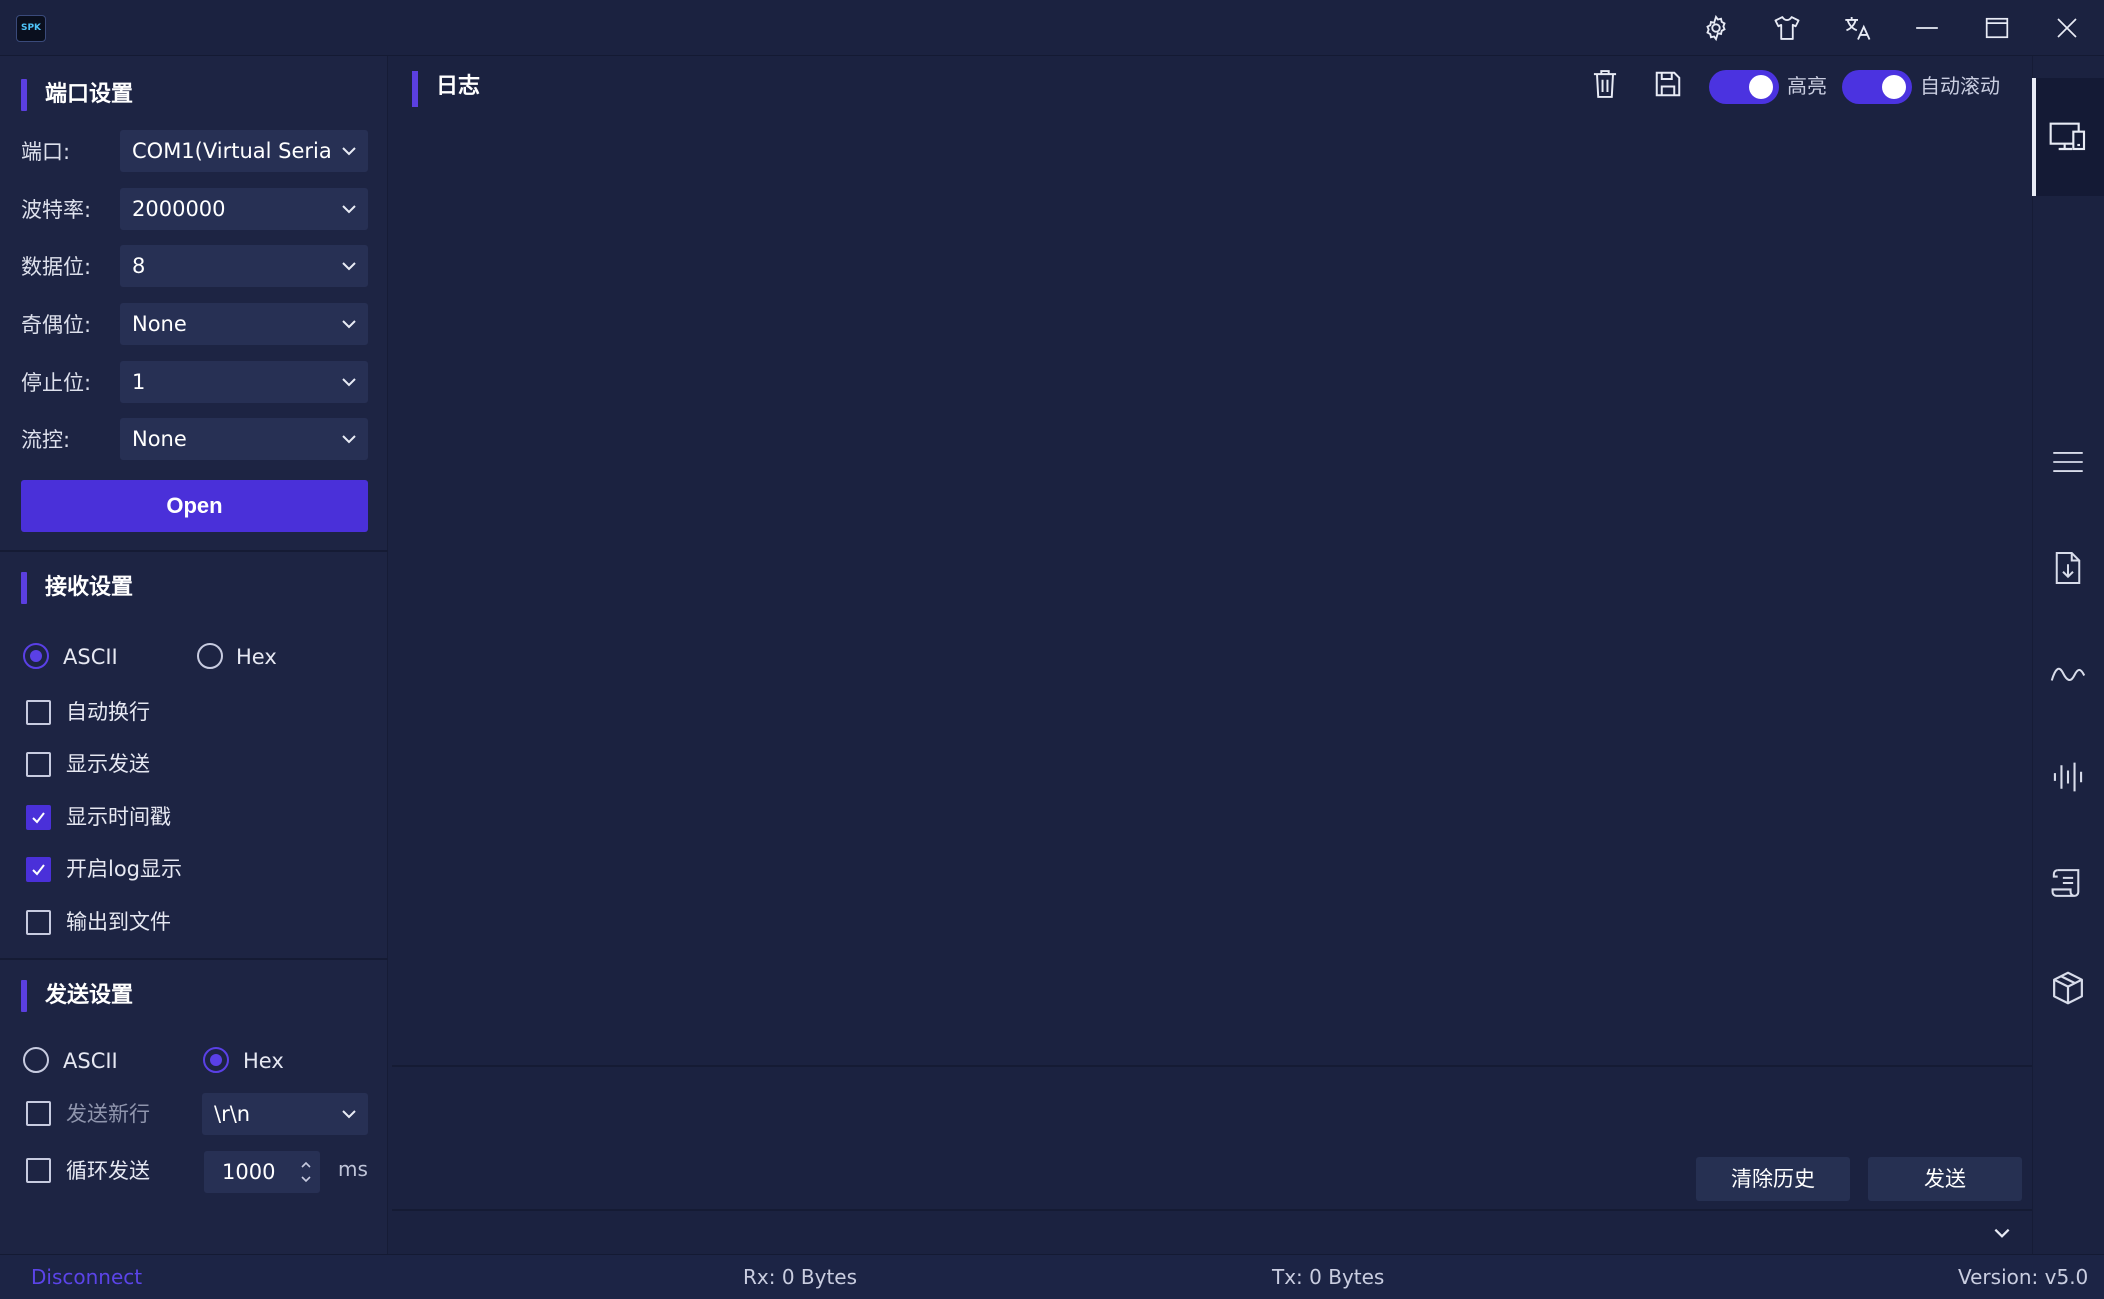  Describe the element at coordinates (249, 1172) in the screenshot. I see `loop-interval-value: 1000` at that location.